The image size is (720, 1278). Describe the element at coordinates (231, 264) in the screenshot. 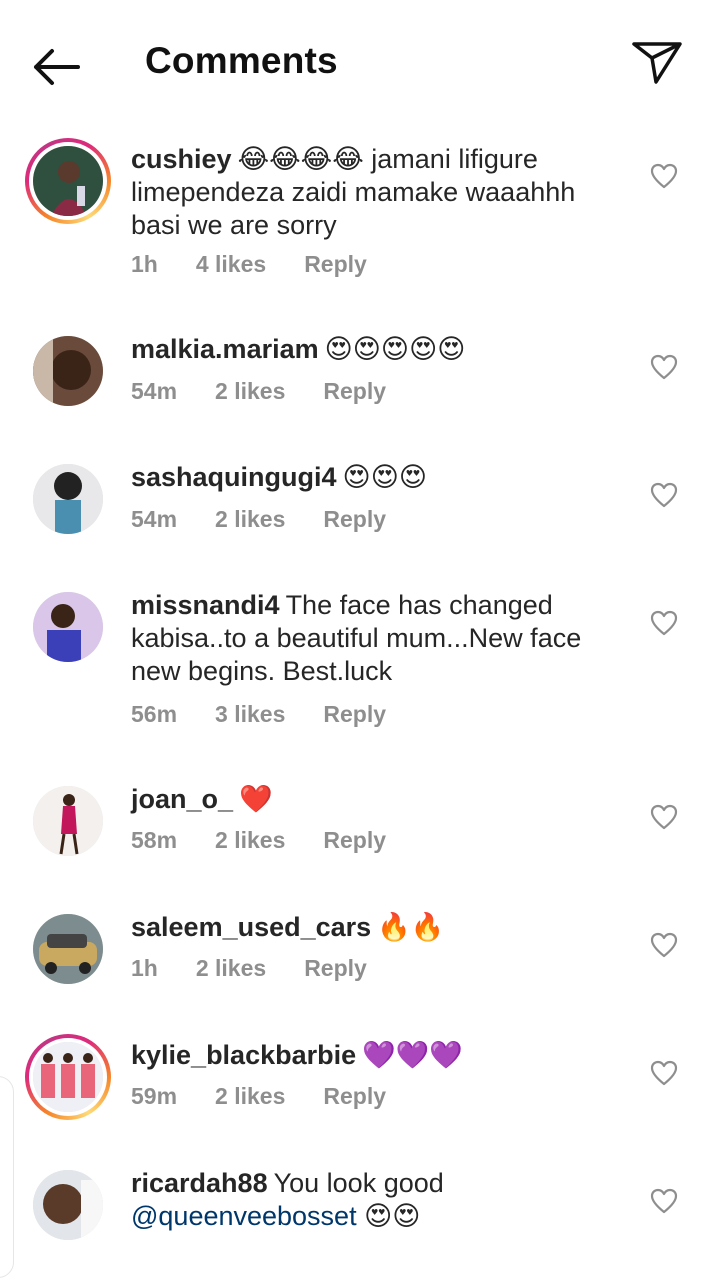

I see `comment-likes: 4 likes` at that location.